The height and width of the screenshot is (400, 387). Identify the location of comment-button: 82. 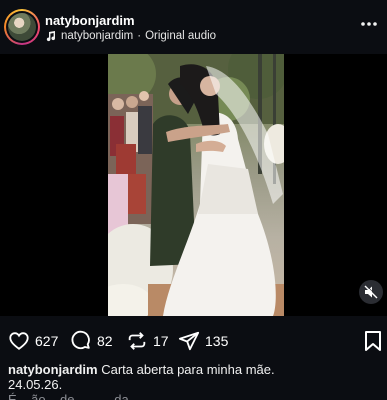
(91, 341).